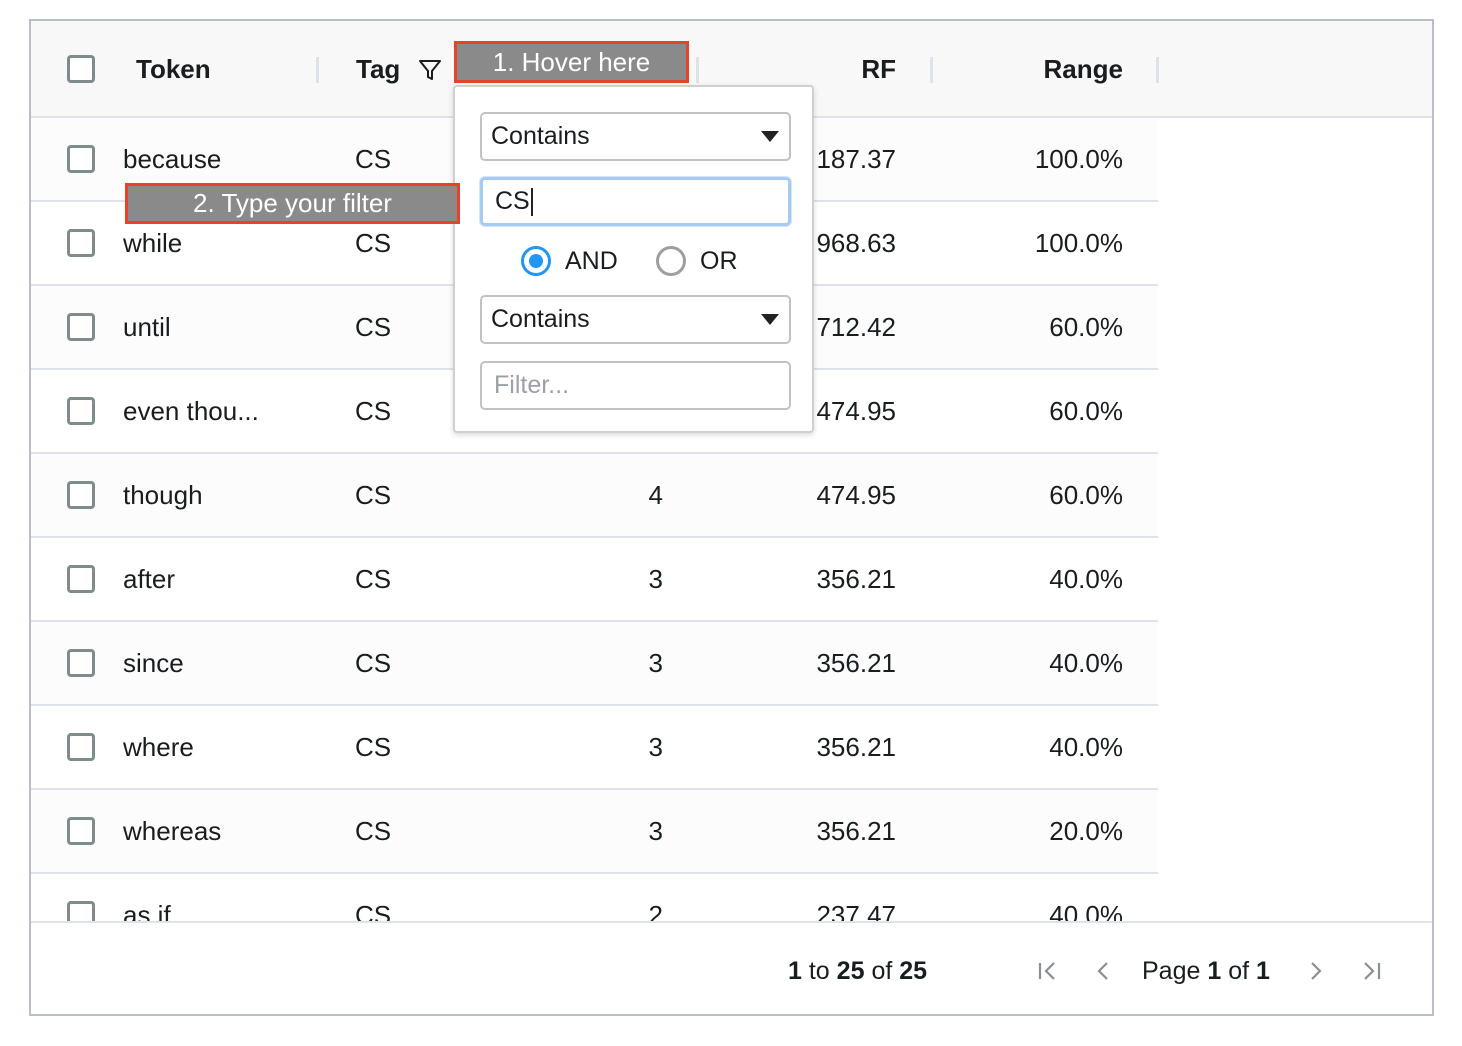  Describe the element at coordinates (163, 494) in the screenshot. I see `cell-token: though` at that location.